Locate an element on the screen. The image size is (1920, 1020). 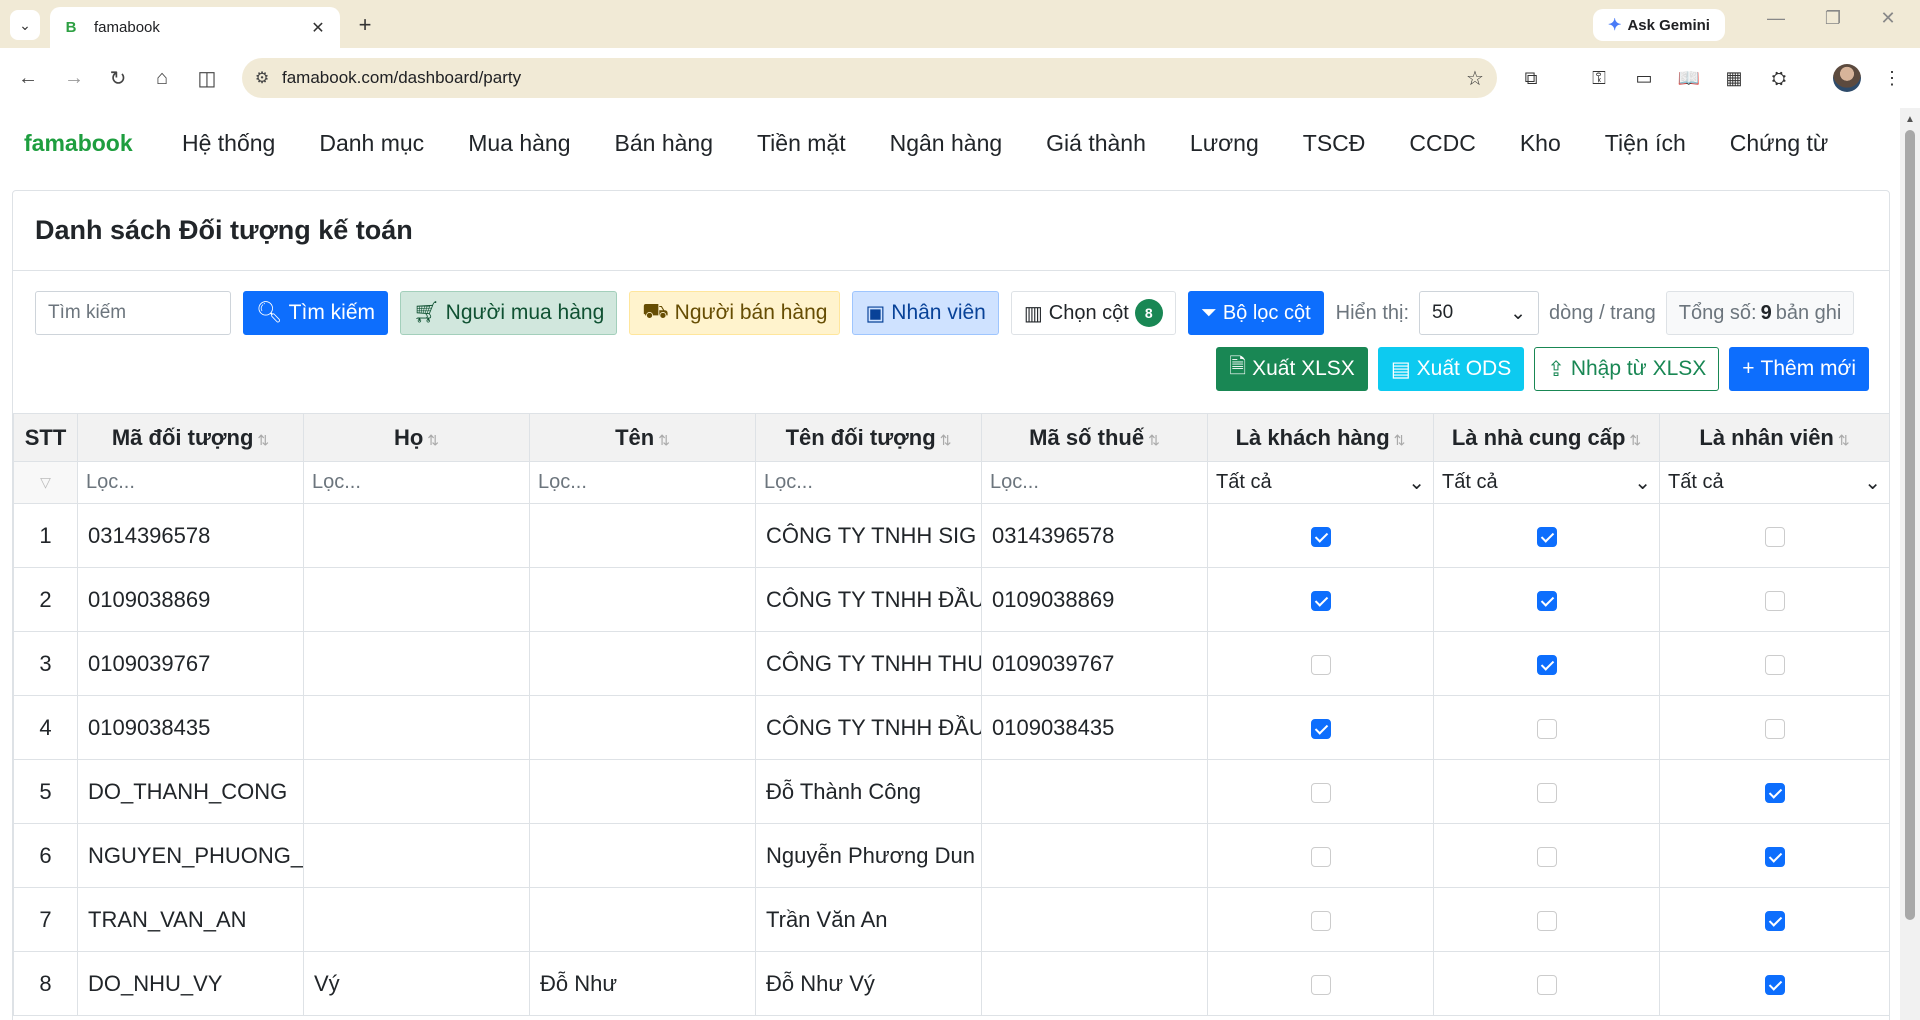
page-size-select: 50 ⌄ is located at coordinates (1479, 313).